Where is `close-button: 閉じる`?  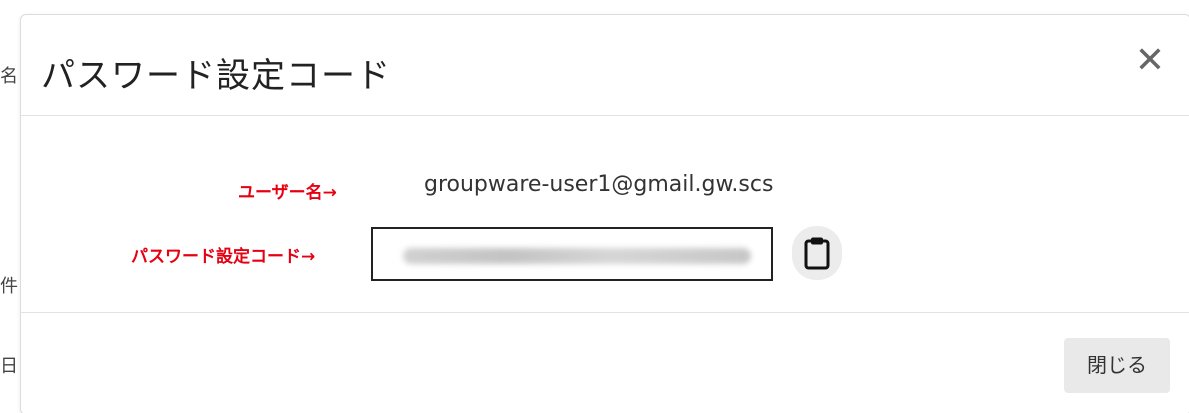 close-button: 閉じる is located at coordinates (1117, 365).